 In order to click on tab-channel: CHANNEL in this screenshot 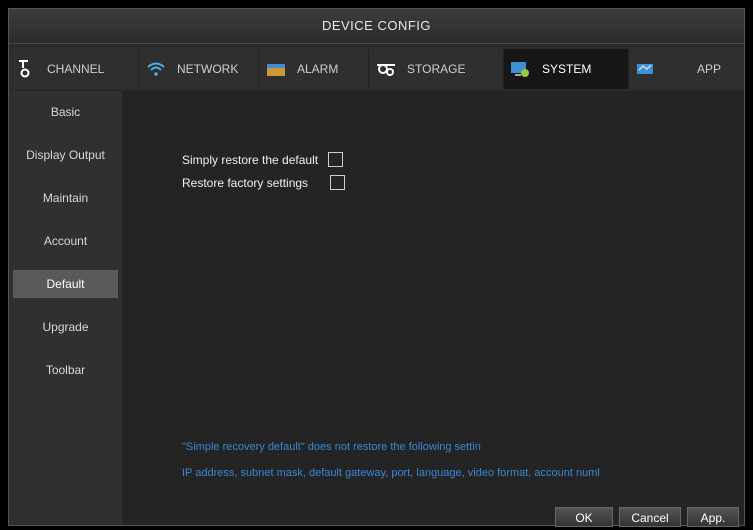, I will do `click(74, 69)`.